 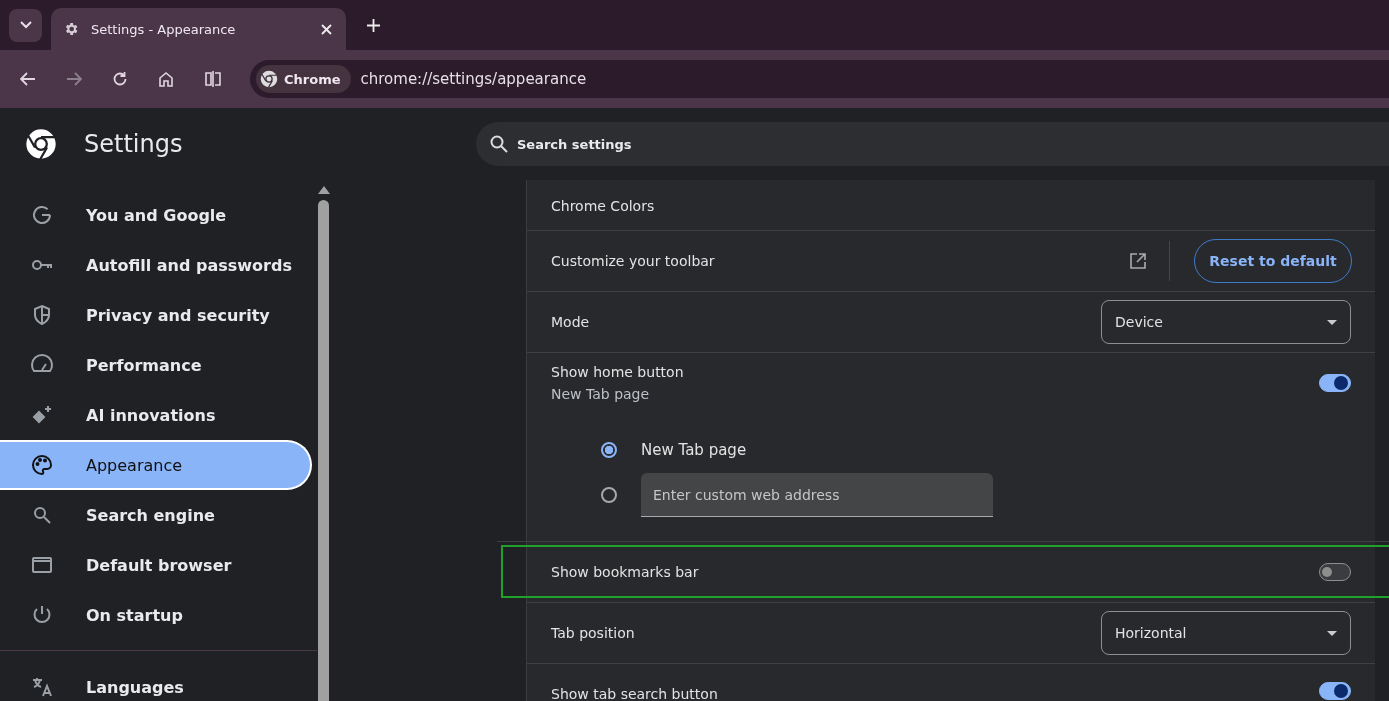 What do you see at coordinates (156, 365) in the screenshot?
I see `sidebar-item: Performance` at bounding box center [156, 365].